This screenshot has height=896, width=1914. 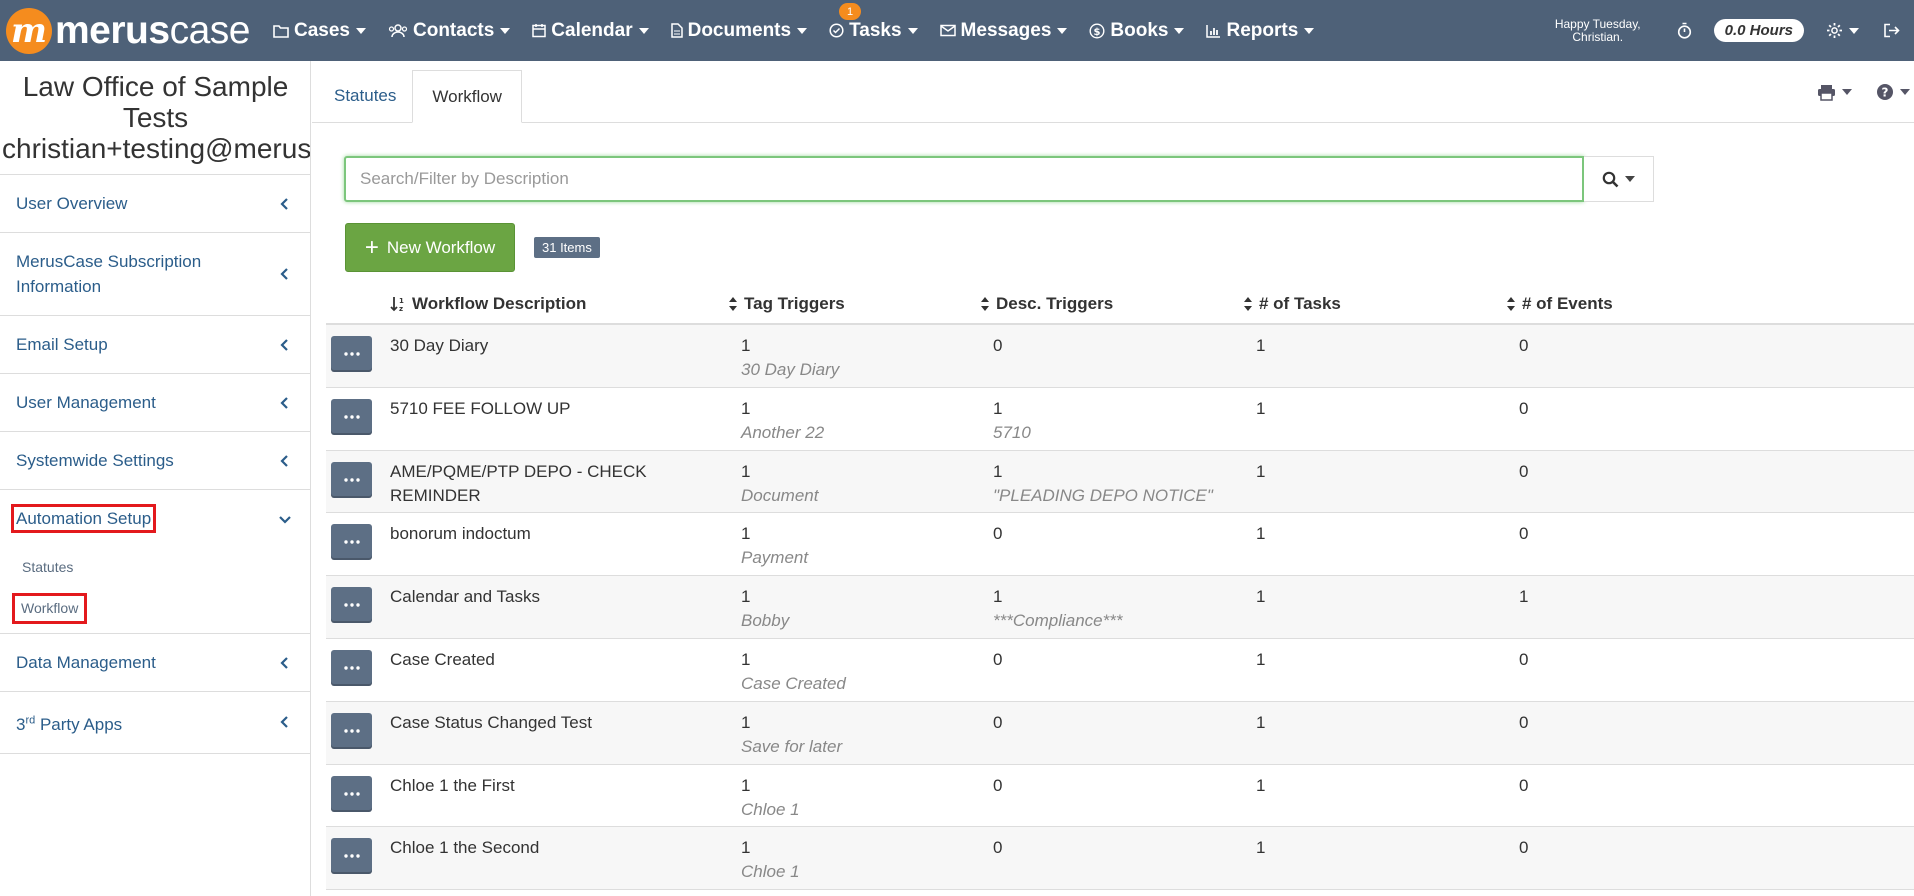 What do you see at coordinates (550, 786) in the screenshot?
I see `workflow-description: Chloe 1 the First` at bounding box center [550, 786].